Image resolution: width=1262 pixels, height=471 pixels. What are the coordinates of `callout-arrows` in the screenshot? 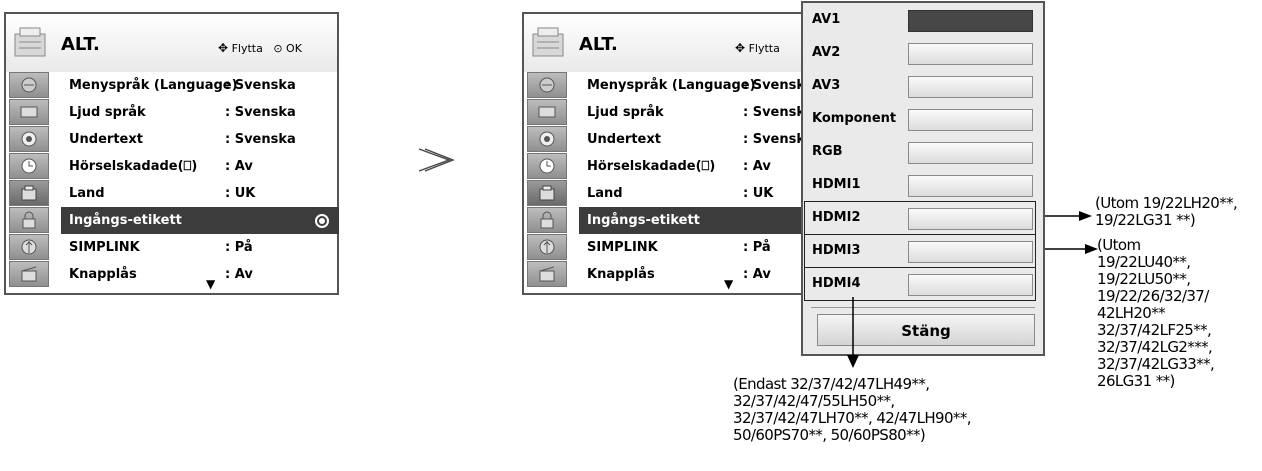 It's located at (972, 289).